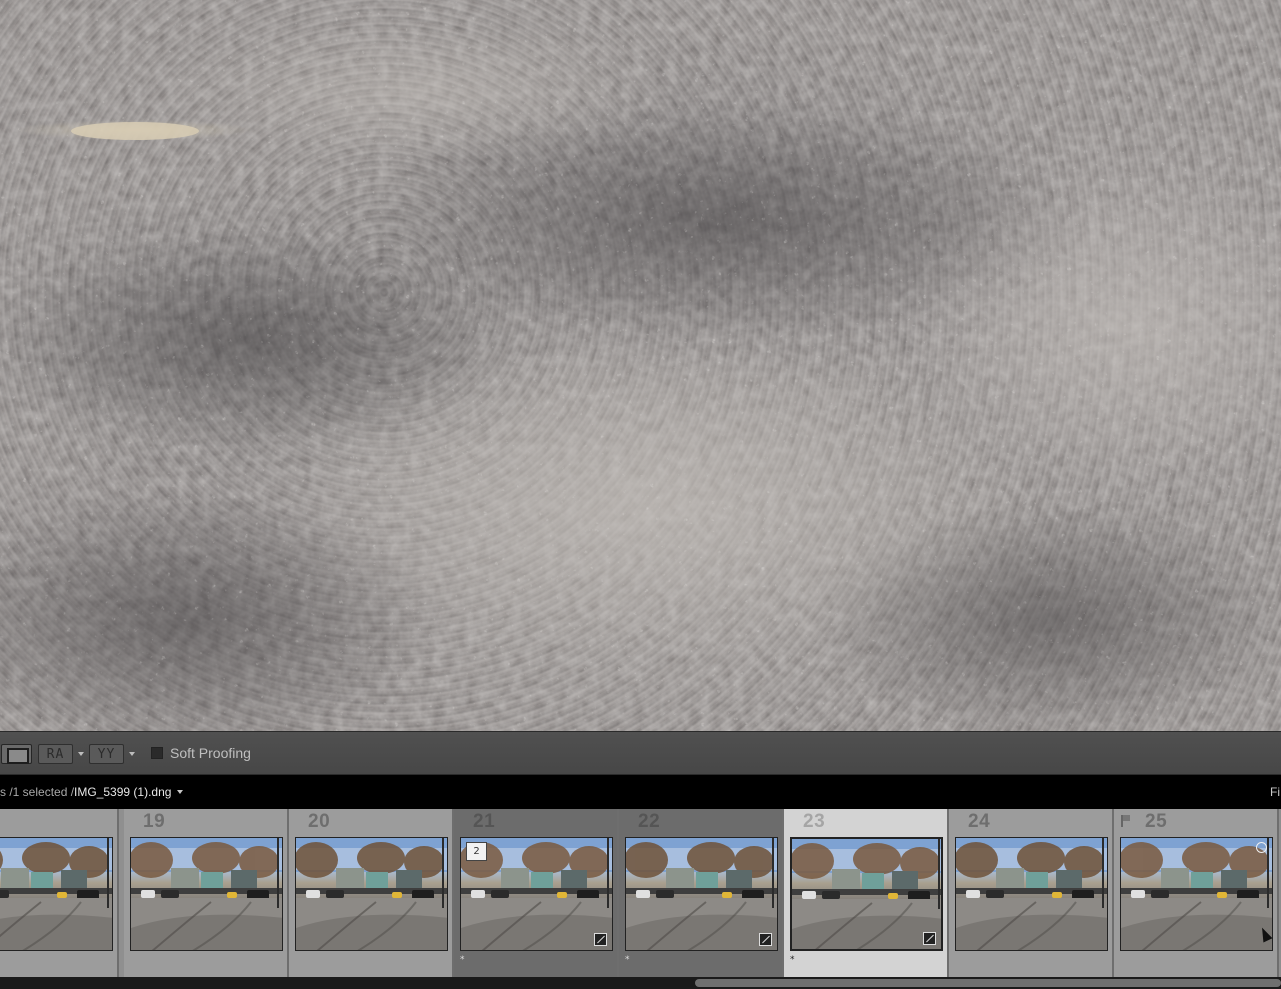 The image size is (1281, 989). What do you see at coordinates (132, 754) in the screenshot?
I see `compare-dropdown-icon` at bounding box center [132, 754].